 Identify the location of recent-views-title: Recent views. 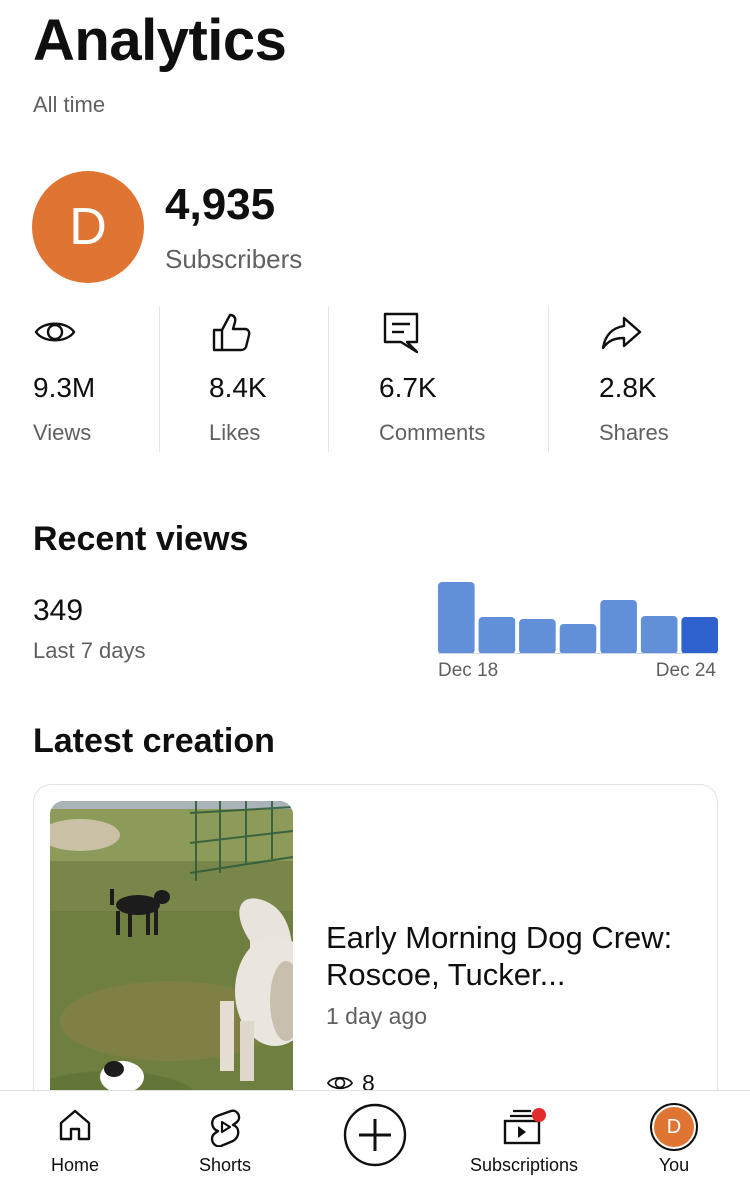
(141, 539).